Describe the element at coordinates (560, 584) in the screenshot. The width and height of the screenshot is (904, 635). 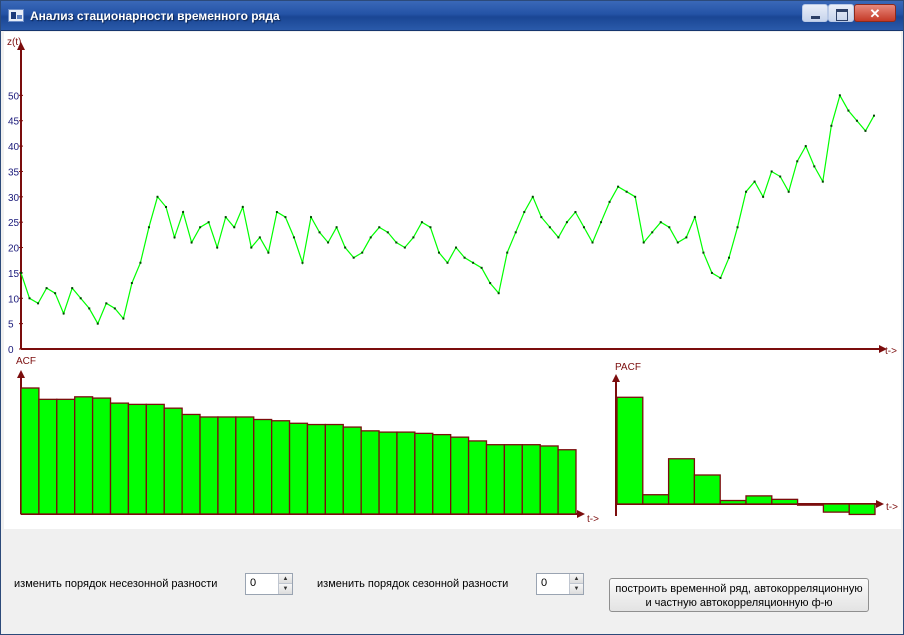
I see `seasonal-spinbox: 0 ▲ ▼` at that location.